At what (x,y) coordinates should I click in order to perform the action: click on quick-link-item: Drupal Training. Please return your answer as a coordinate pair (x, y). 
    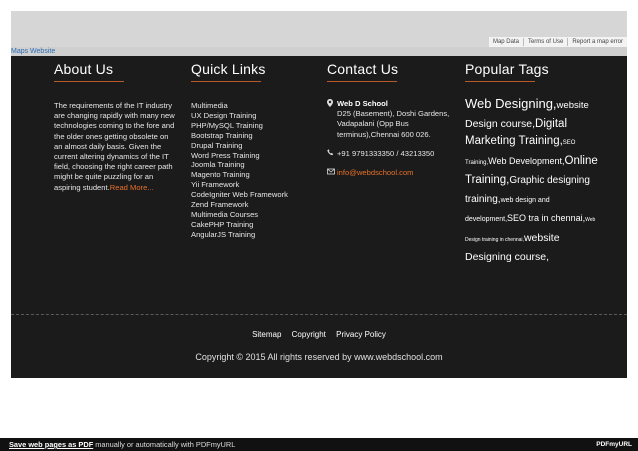
    Looking at the image, I should click on (253, 146).